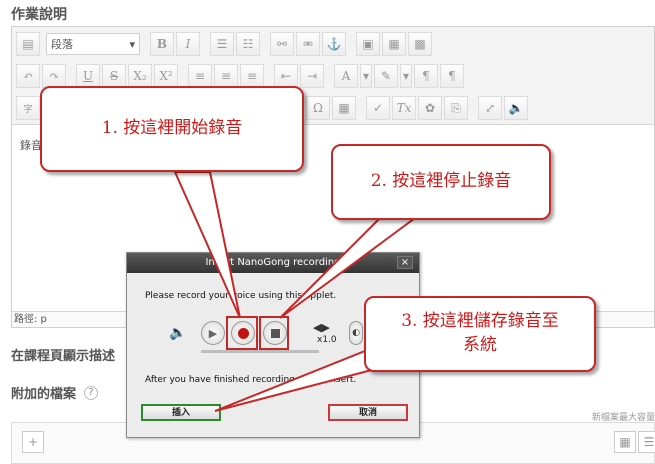  Describe the element at coordinates (480, 334) in the screenshot. I see `callout-step-3: 3. 按這裡儲存錄音至 系統` at that location.